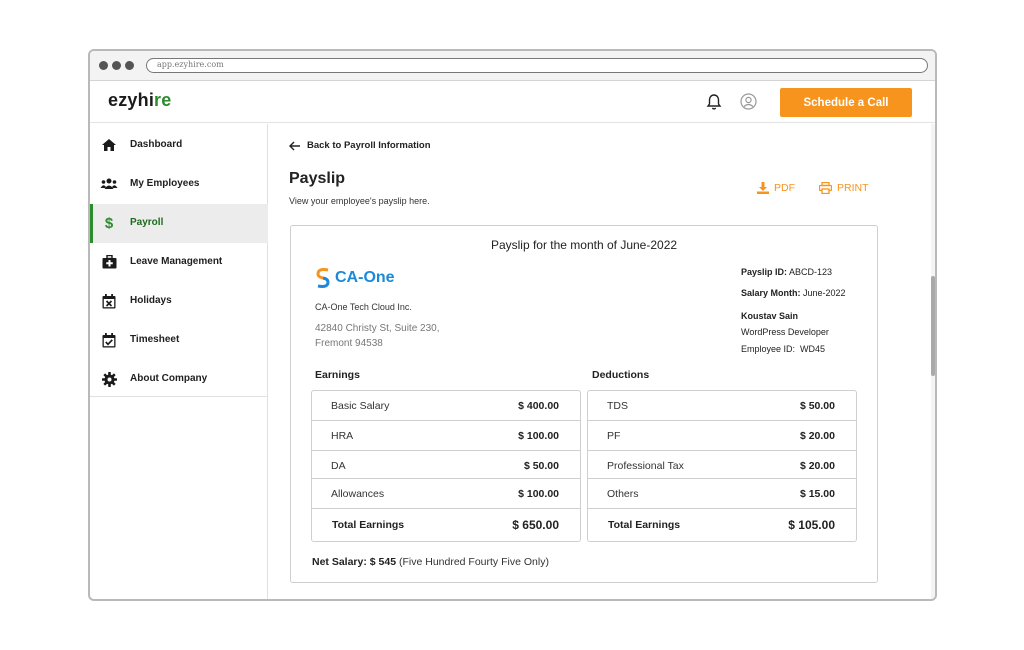 The height and width of the screenshot is (650, 1024). Describe the element at coordinates (359, 201) in the screenshot. I see `page-subtitle: View your employee's payslip here.` at that location.